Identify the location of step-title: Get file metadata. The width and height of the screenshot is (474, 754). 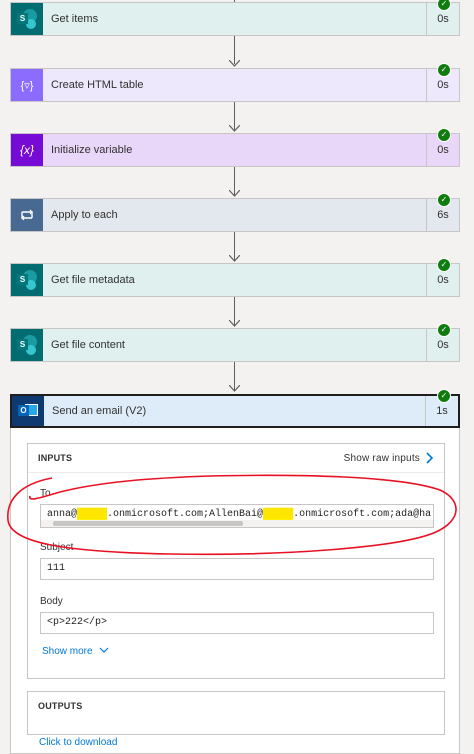
(93, 280).